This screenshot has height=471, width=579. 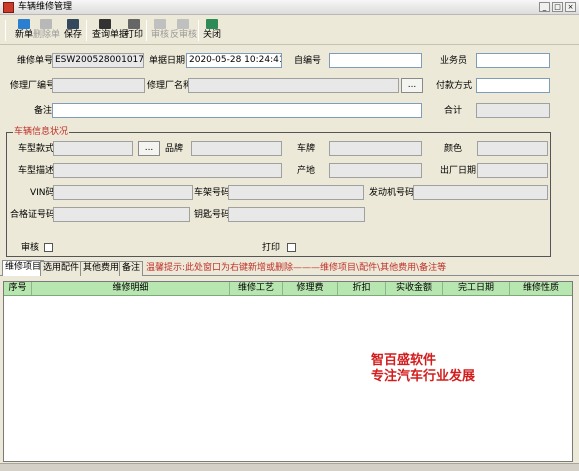 What do you see at coordinates (18, 288) in the screenshot?
I see `column-header: 序号` at bounding box center [18, 288].